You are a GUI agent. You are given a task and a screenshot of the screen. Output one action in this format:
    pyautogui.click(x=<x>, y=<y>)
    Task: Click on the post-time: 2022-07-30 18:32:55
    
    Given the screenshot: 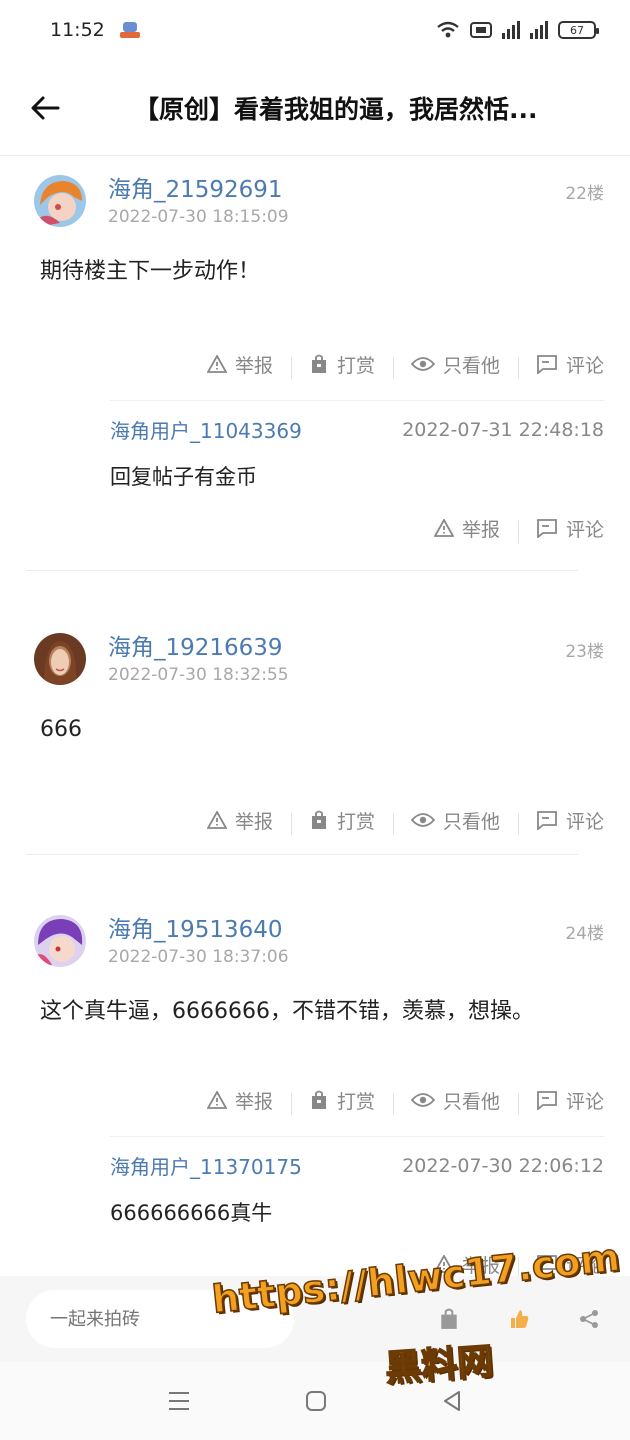 What is the action you would take?
    pyautogui.click(x=198, y=675)
    